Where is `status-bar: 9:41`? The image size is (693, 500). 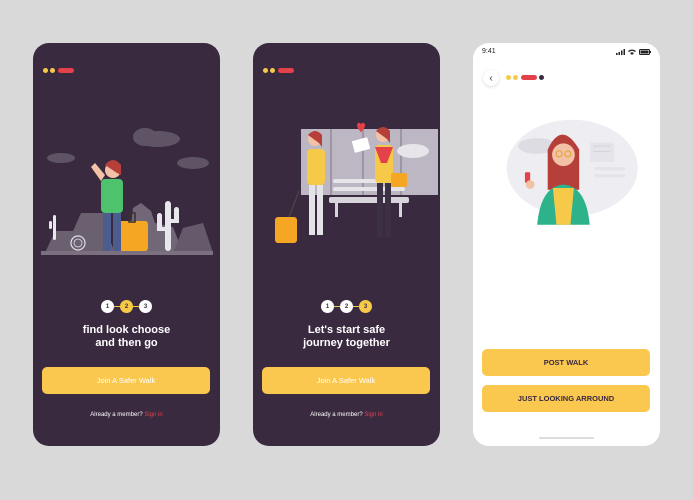 status-bar: 9:41 is located at coordinates (566, 51).